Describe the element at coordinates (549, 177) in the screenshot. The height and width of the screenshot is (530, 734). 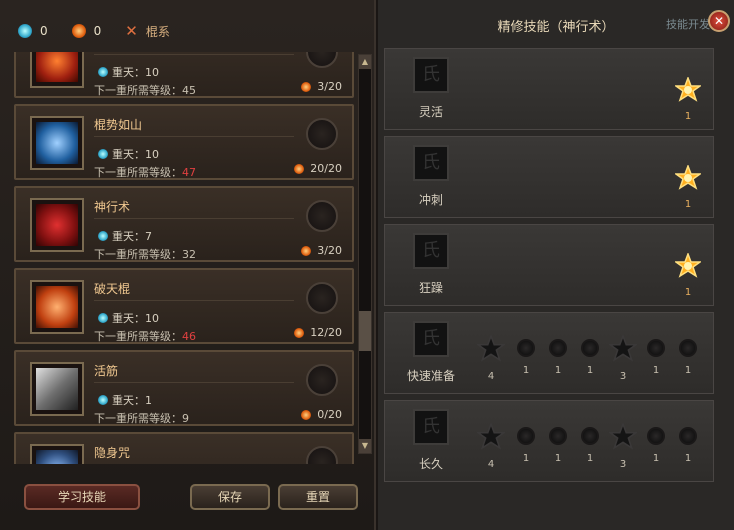
I see `refine-row: ⽒冲刺 1` at that location.